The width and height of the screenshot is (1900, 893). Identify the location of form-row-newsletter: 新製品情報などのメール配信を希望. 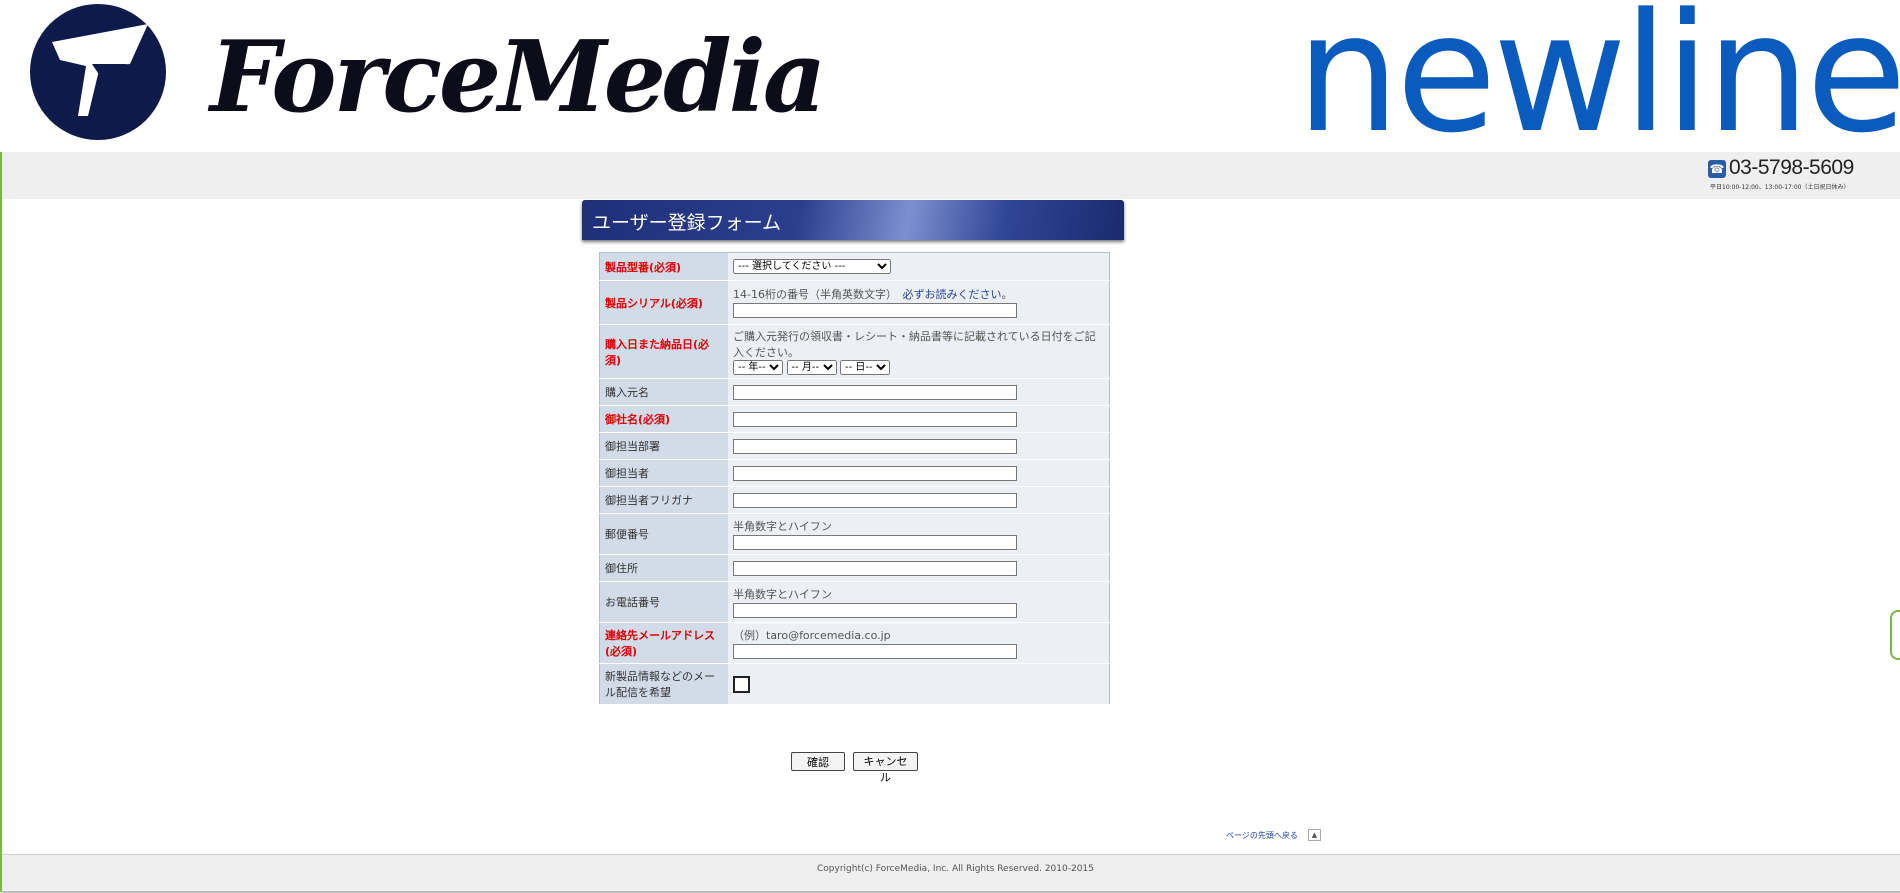
(854, 684).